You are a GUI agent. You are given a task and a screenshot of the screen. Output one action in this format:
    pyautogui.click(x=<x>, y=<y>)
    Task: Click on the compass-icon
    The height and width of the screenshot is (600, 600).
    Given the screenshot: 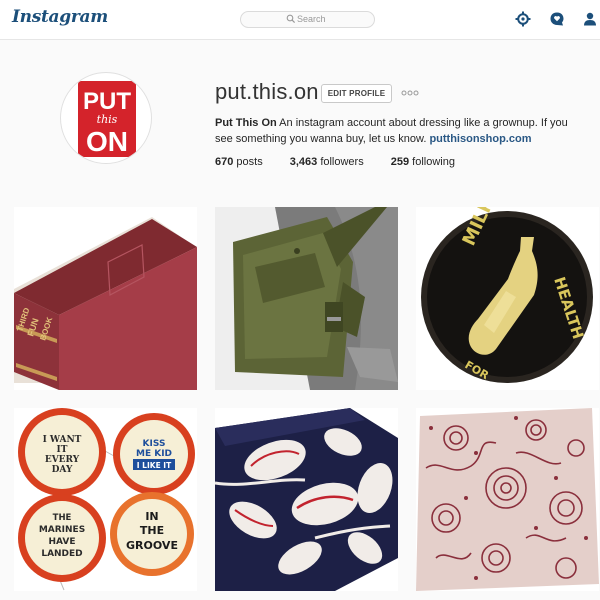 What is the action you would take?
    pyautogui.click(x=523, y=19)
    